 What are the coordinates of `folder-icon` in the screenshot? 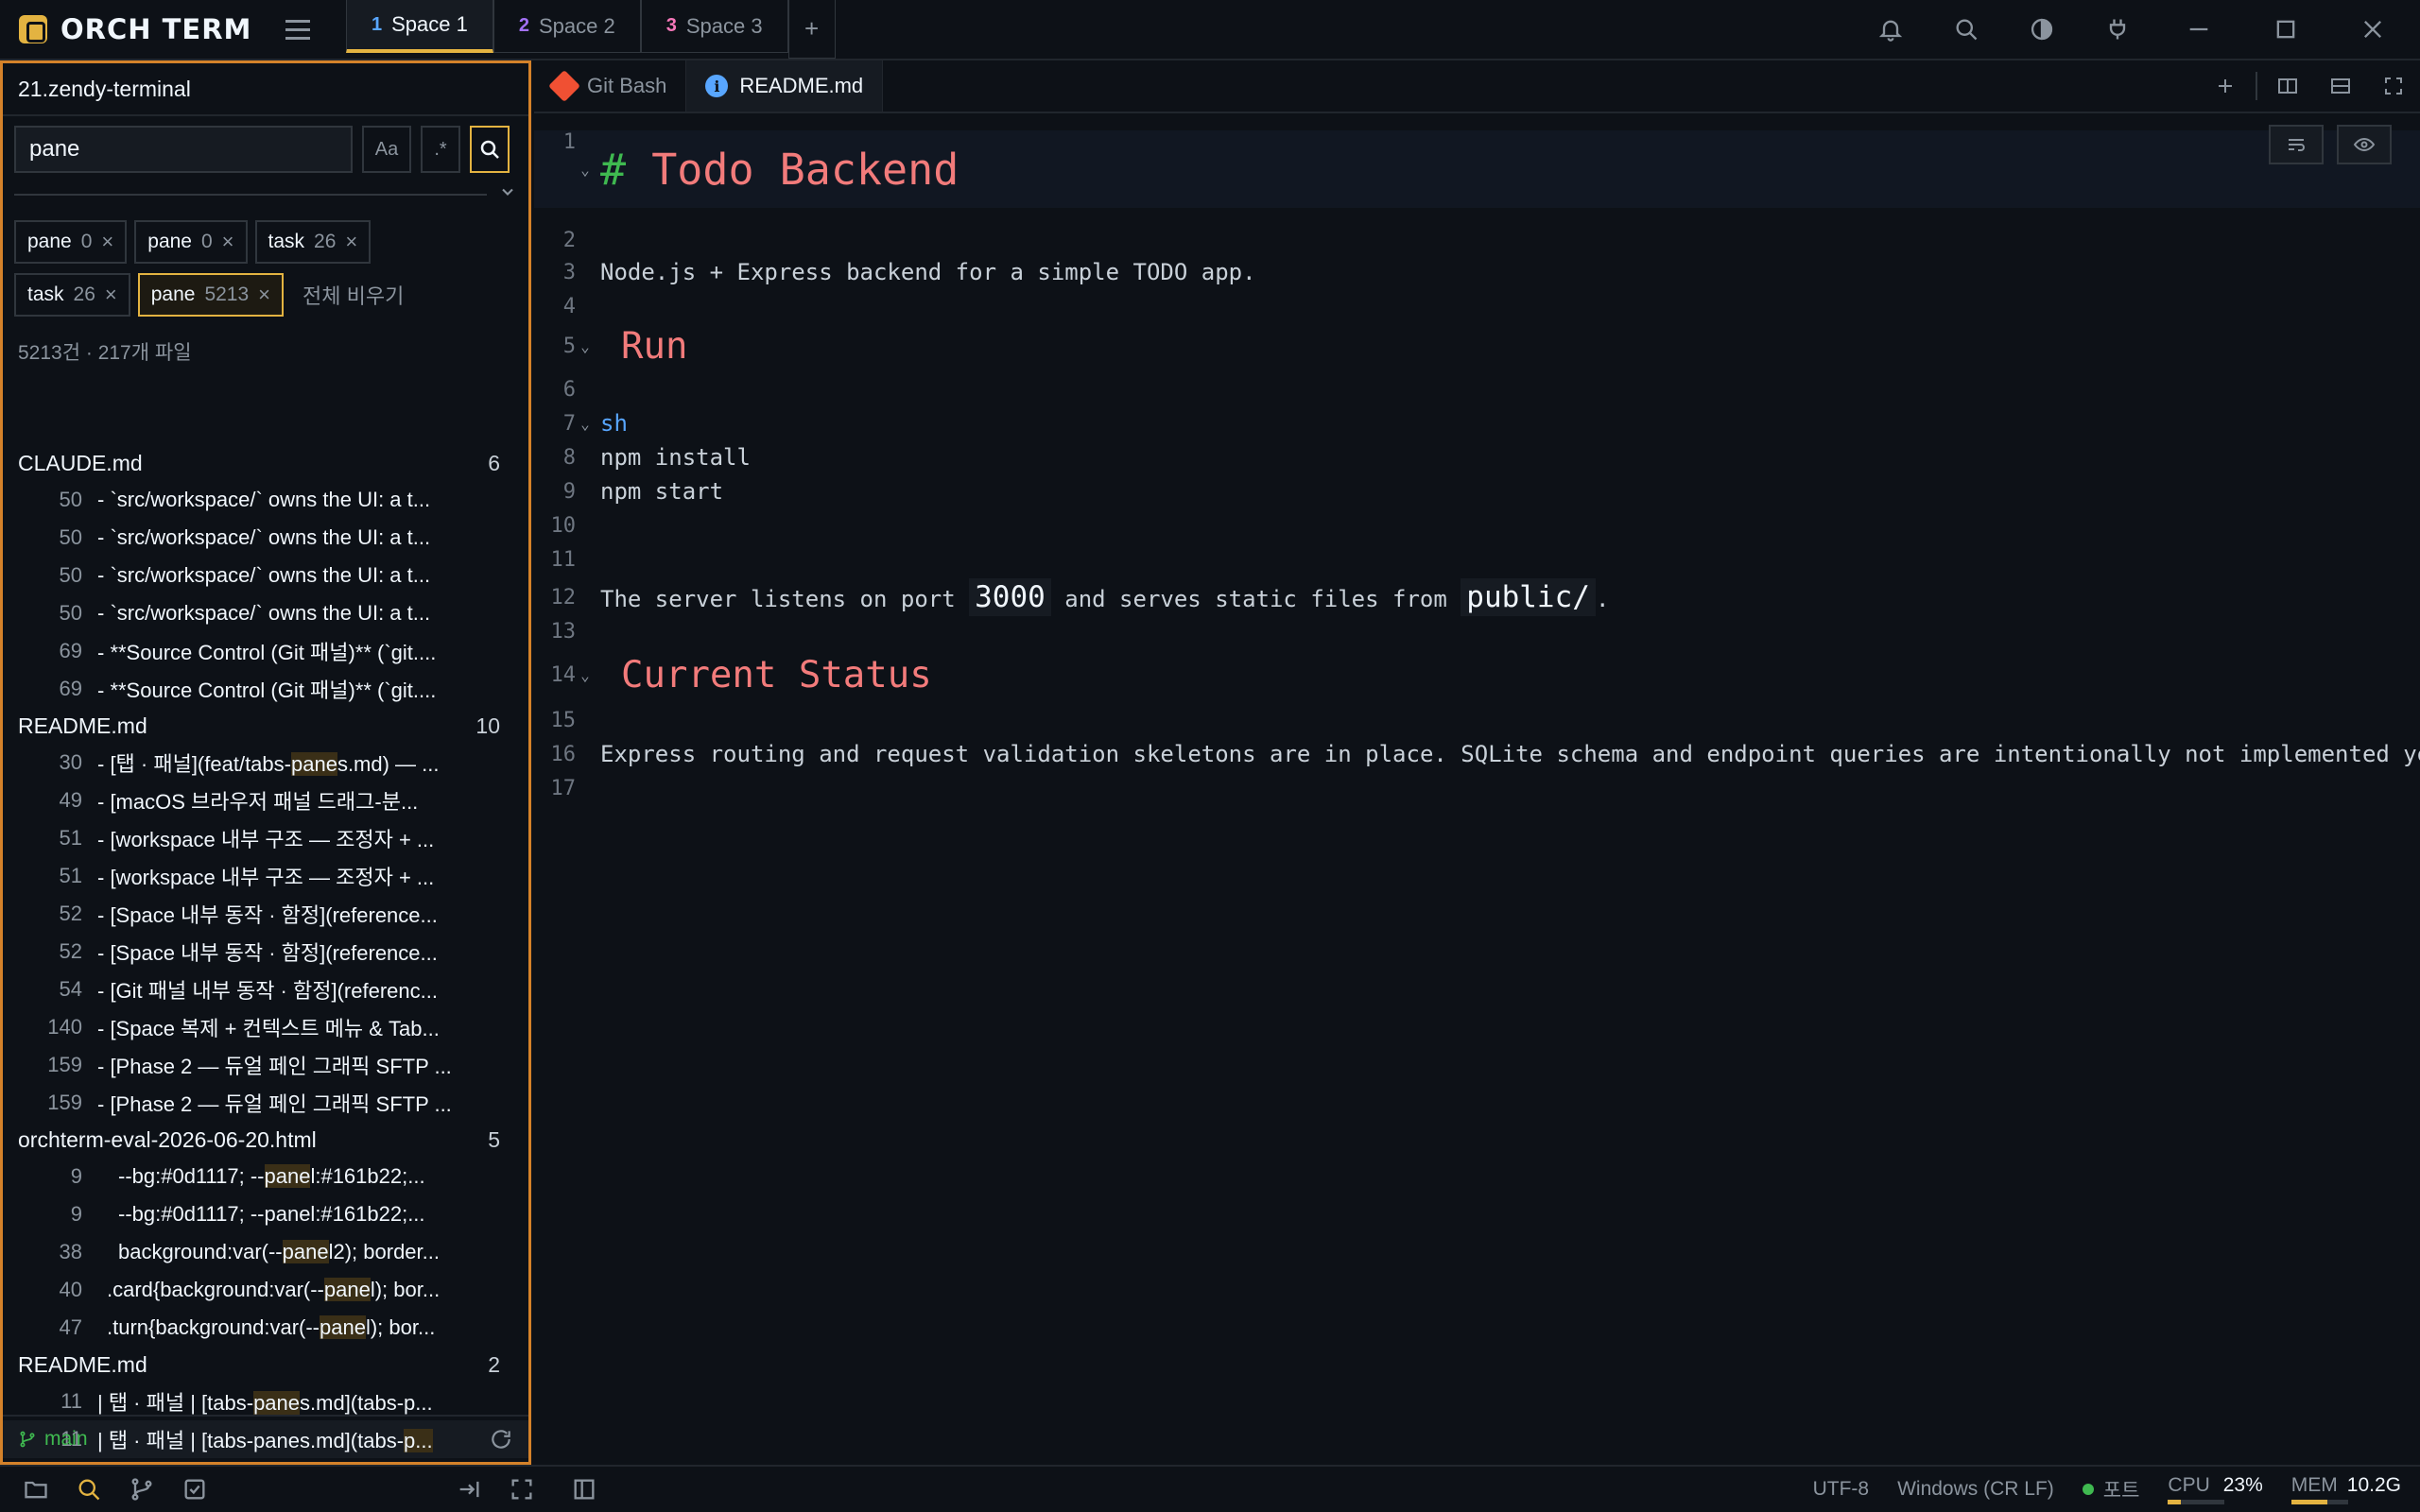 It's located at (35, 1489).